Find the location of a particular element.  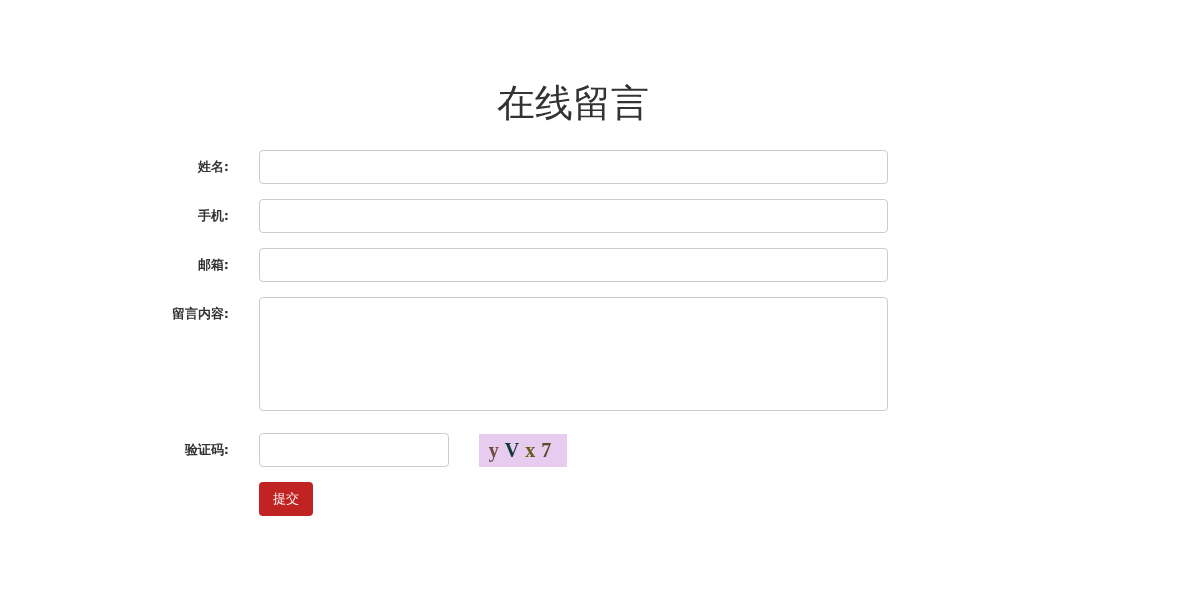

captcha-field is located at coordinates (354, 450).